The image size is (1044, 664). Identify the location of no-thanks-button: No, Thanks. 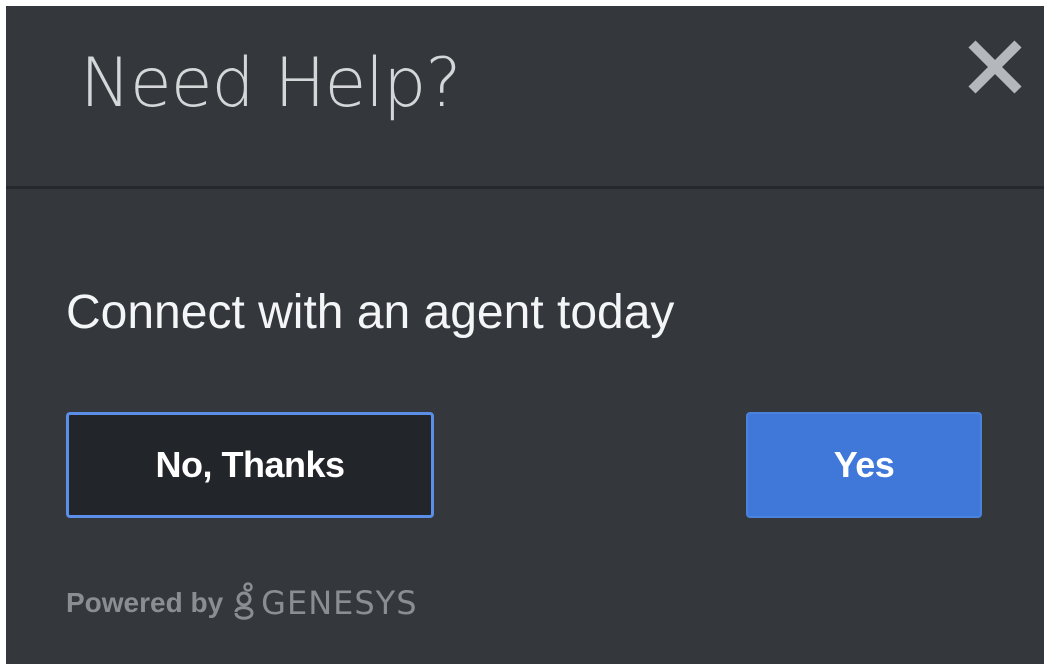
(250, 465).